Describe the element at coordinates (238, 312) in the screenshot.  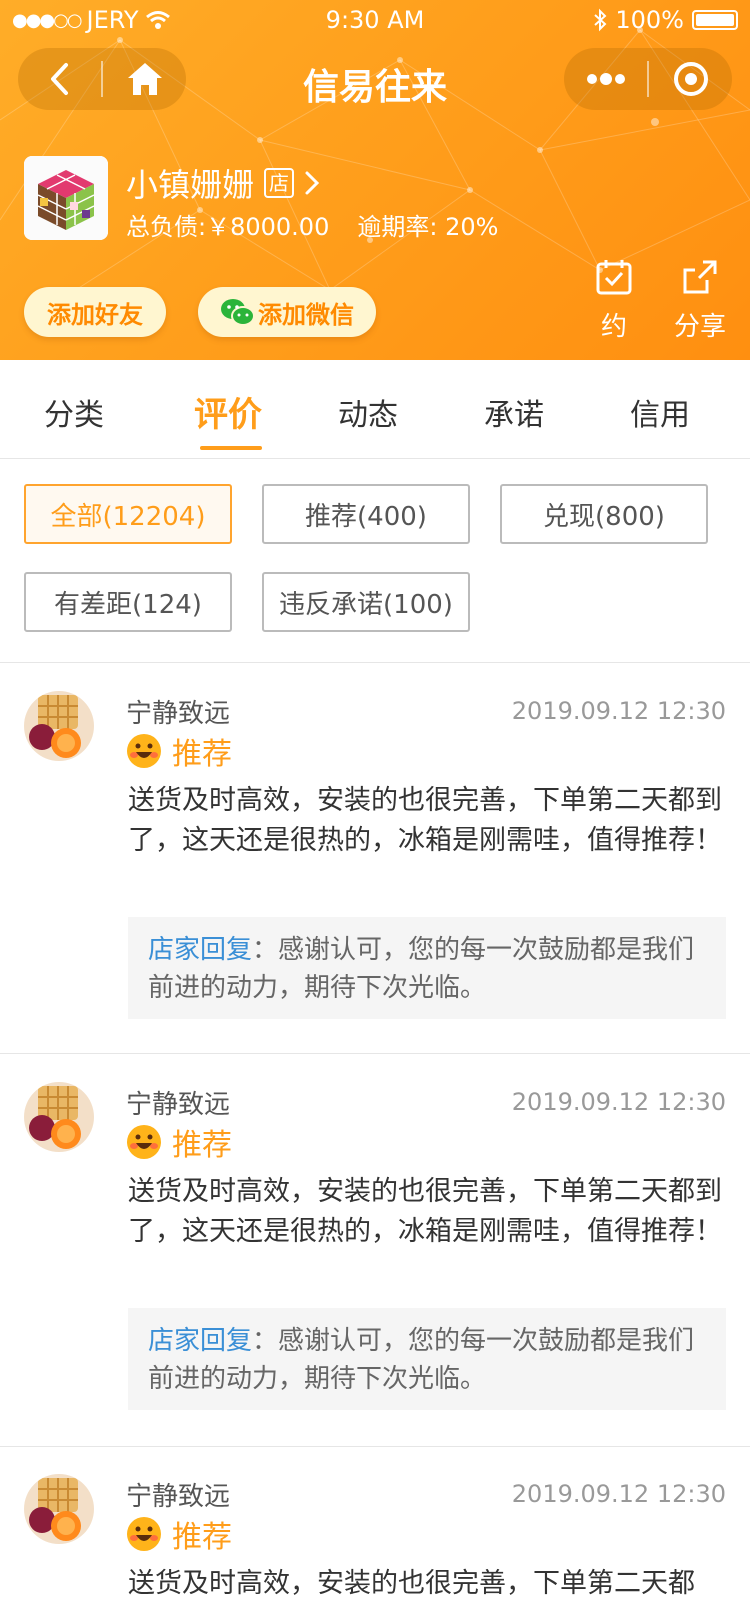
I see `wechat-icon` at that location.